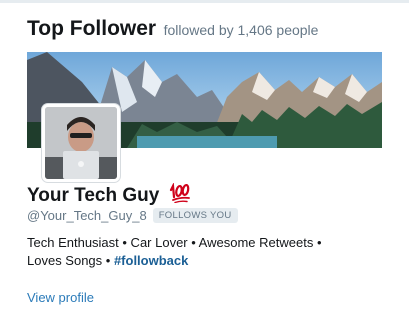 The height and width of the screenshot is (323, 409). I want to click on bio-line-2: Loves Songs •, so click(70, 260).